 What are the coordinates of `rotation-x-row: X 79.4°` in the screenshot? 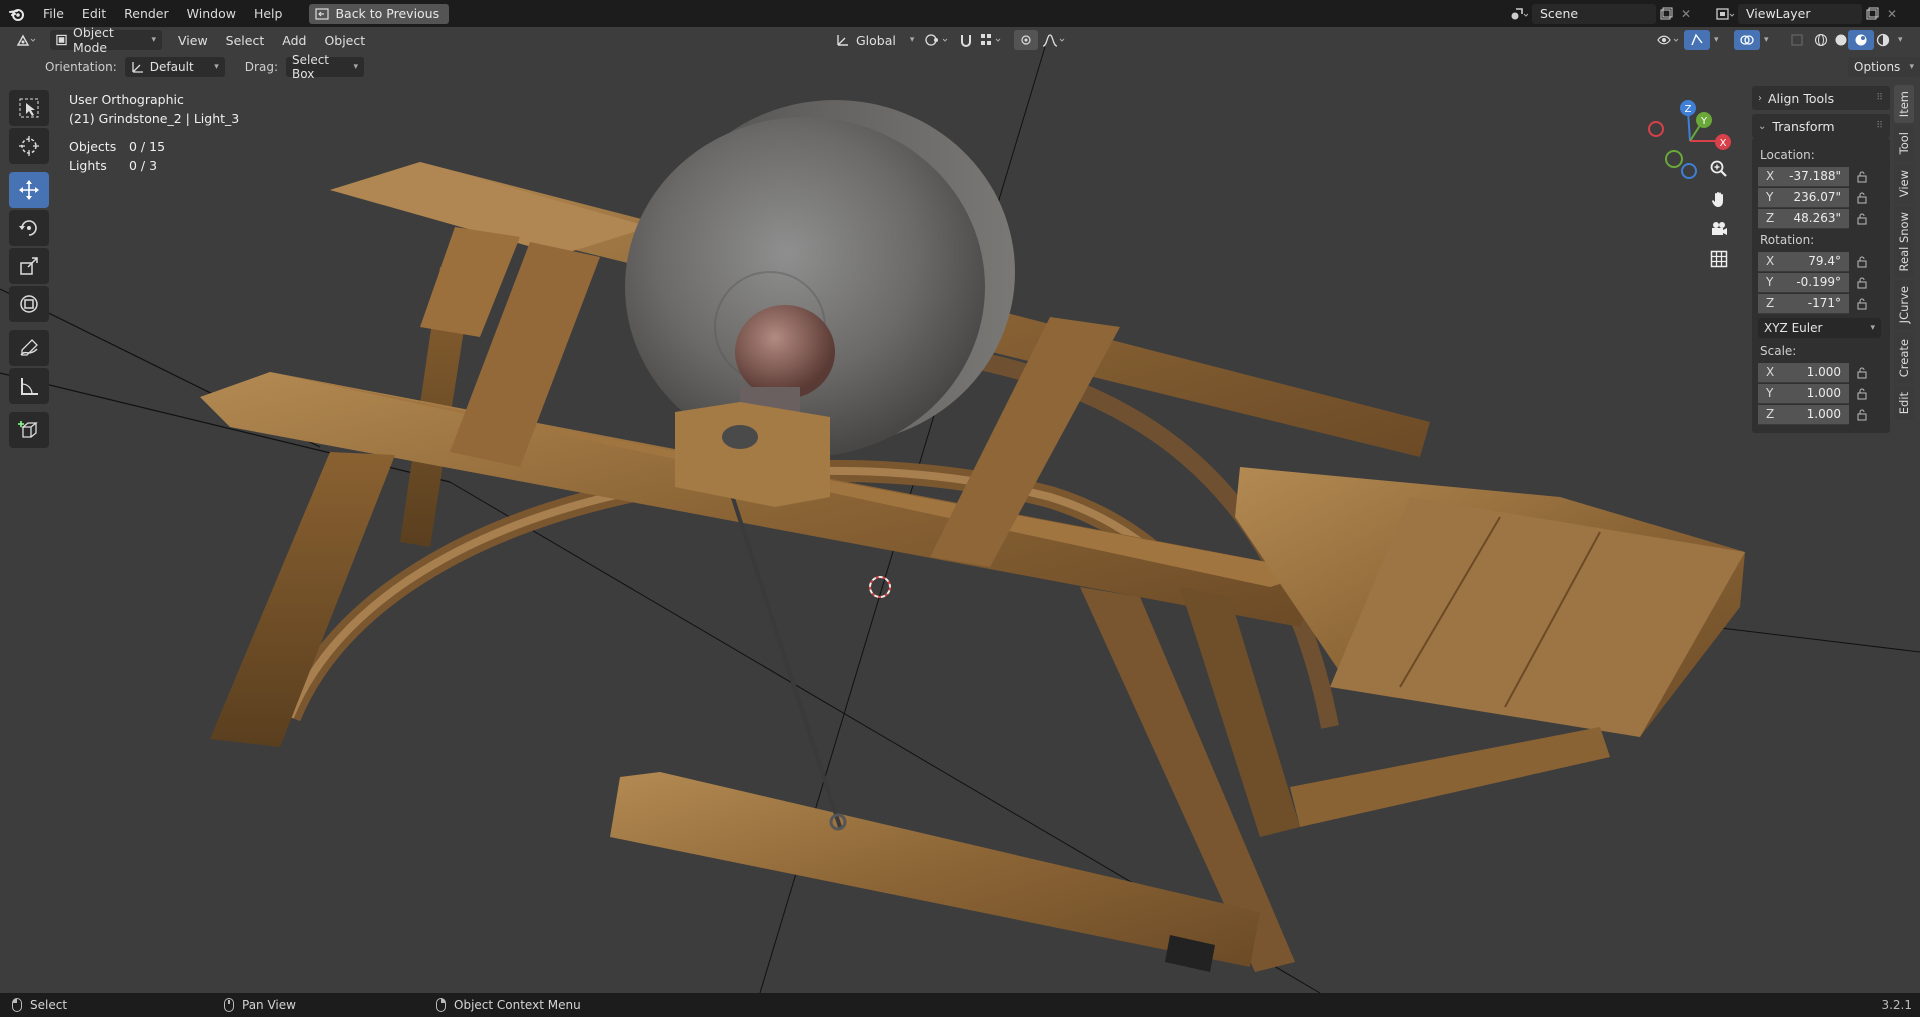 It's located at (1821, 261).